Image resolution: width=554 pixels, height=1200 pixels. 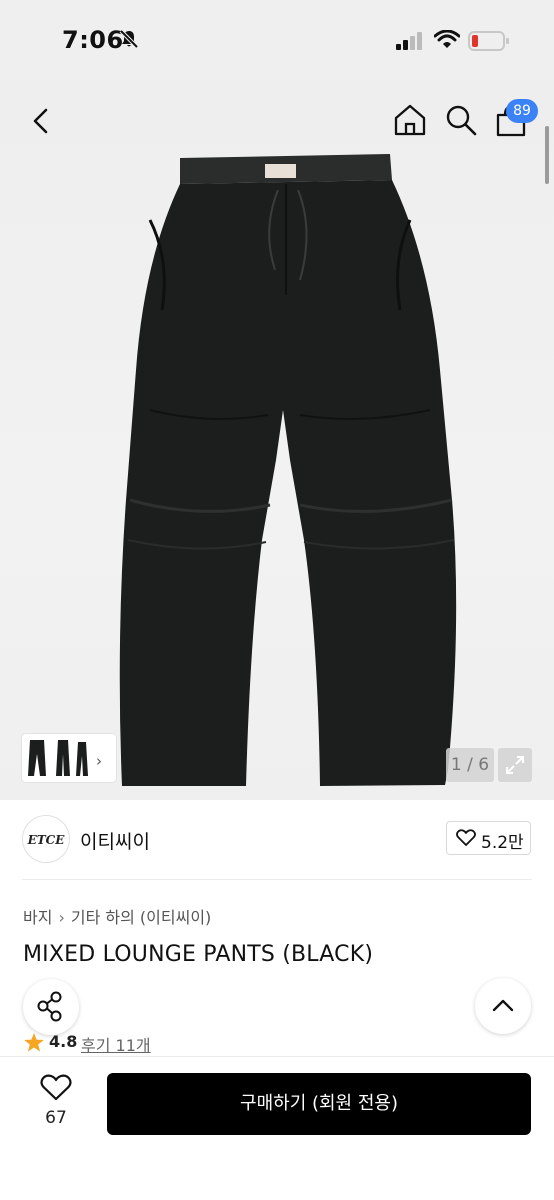 I want to click on share-icon, so click(x=49, y=1006).